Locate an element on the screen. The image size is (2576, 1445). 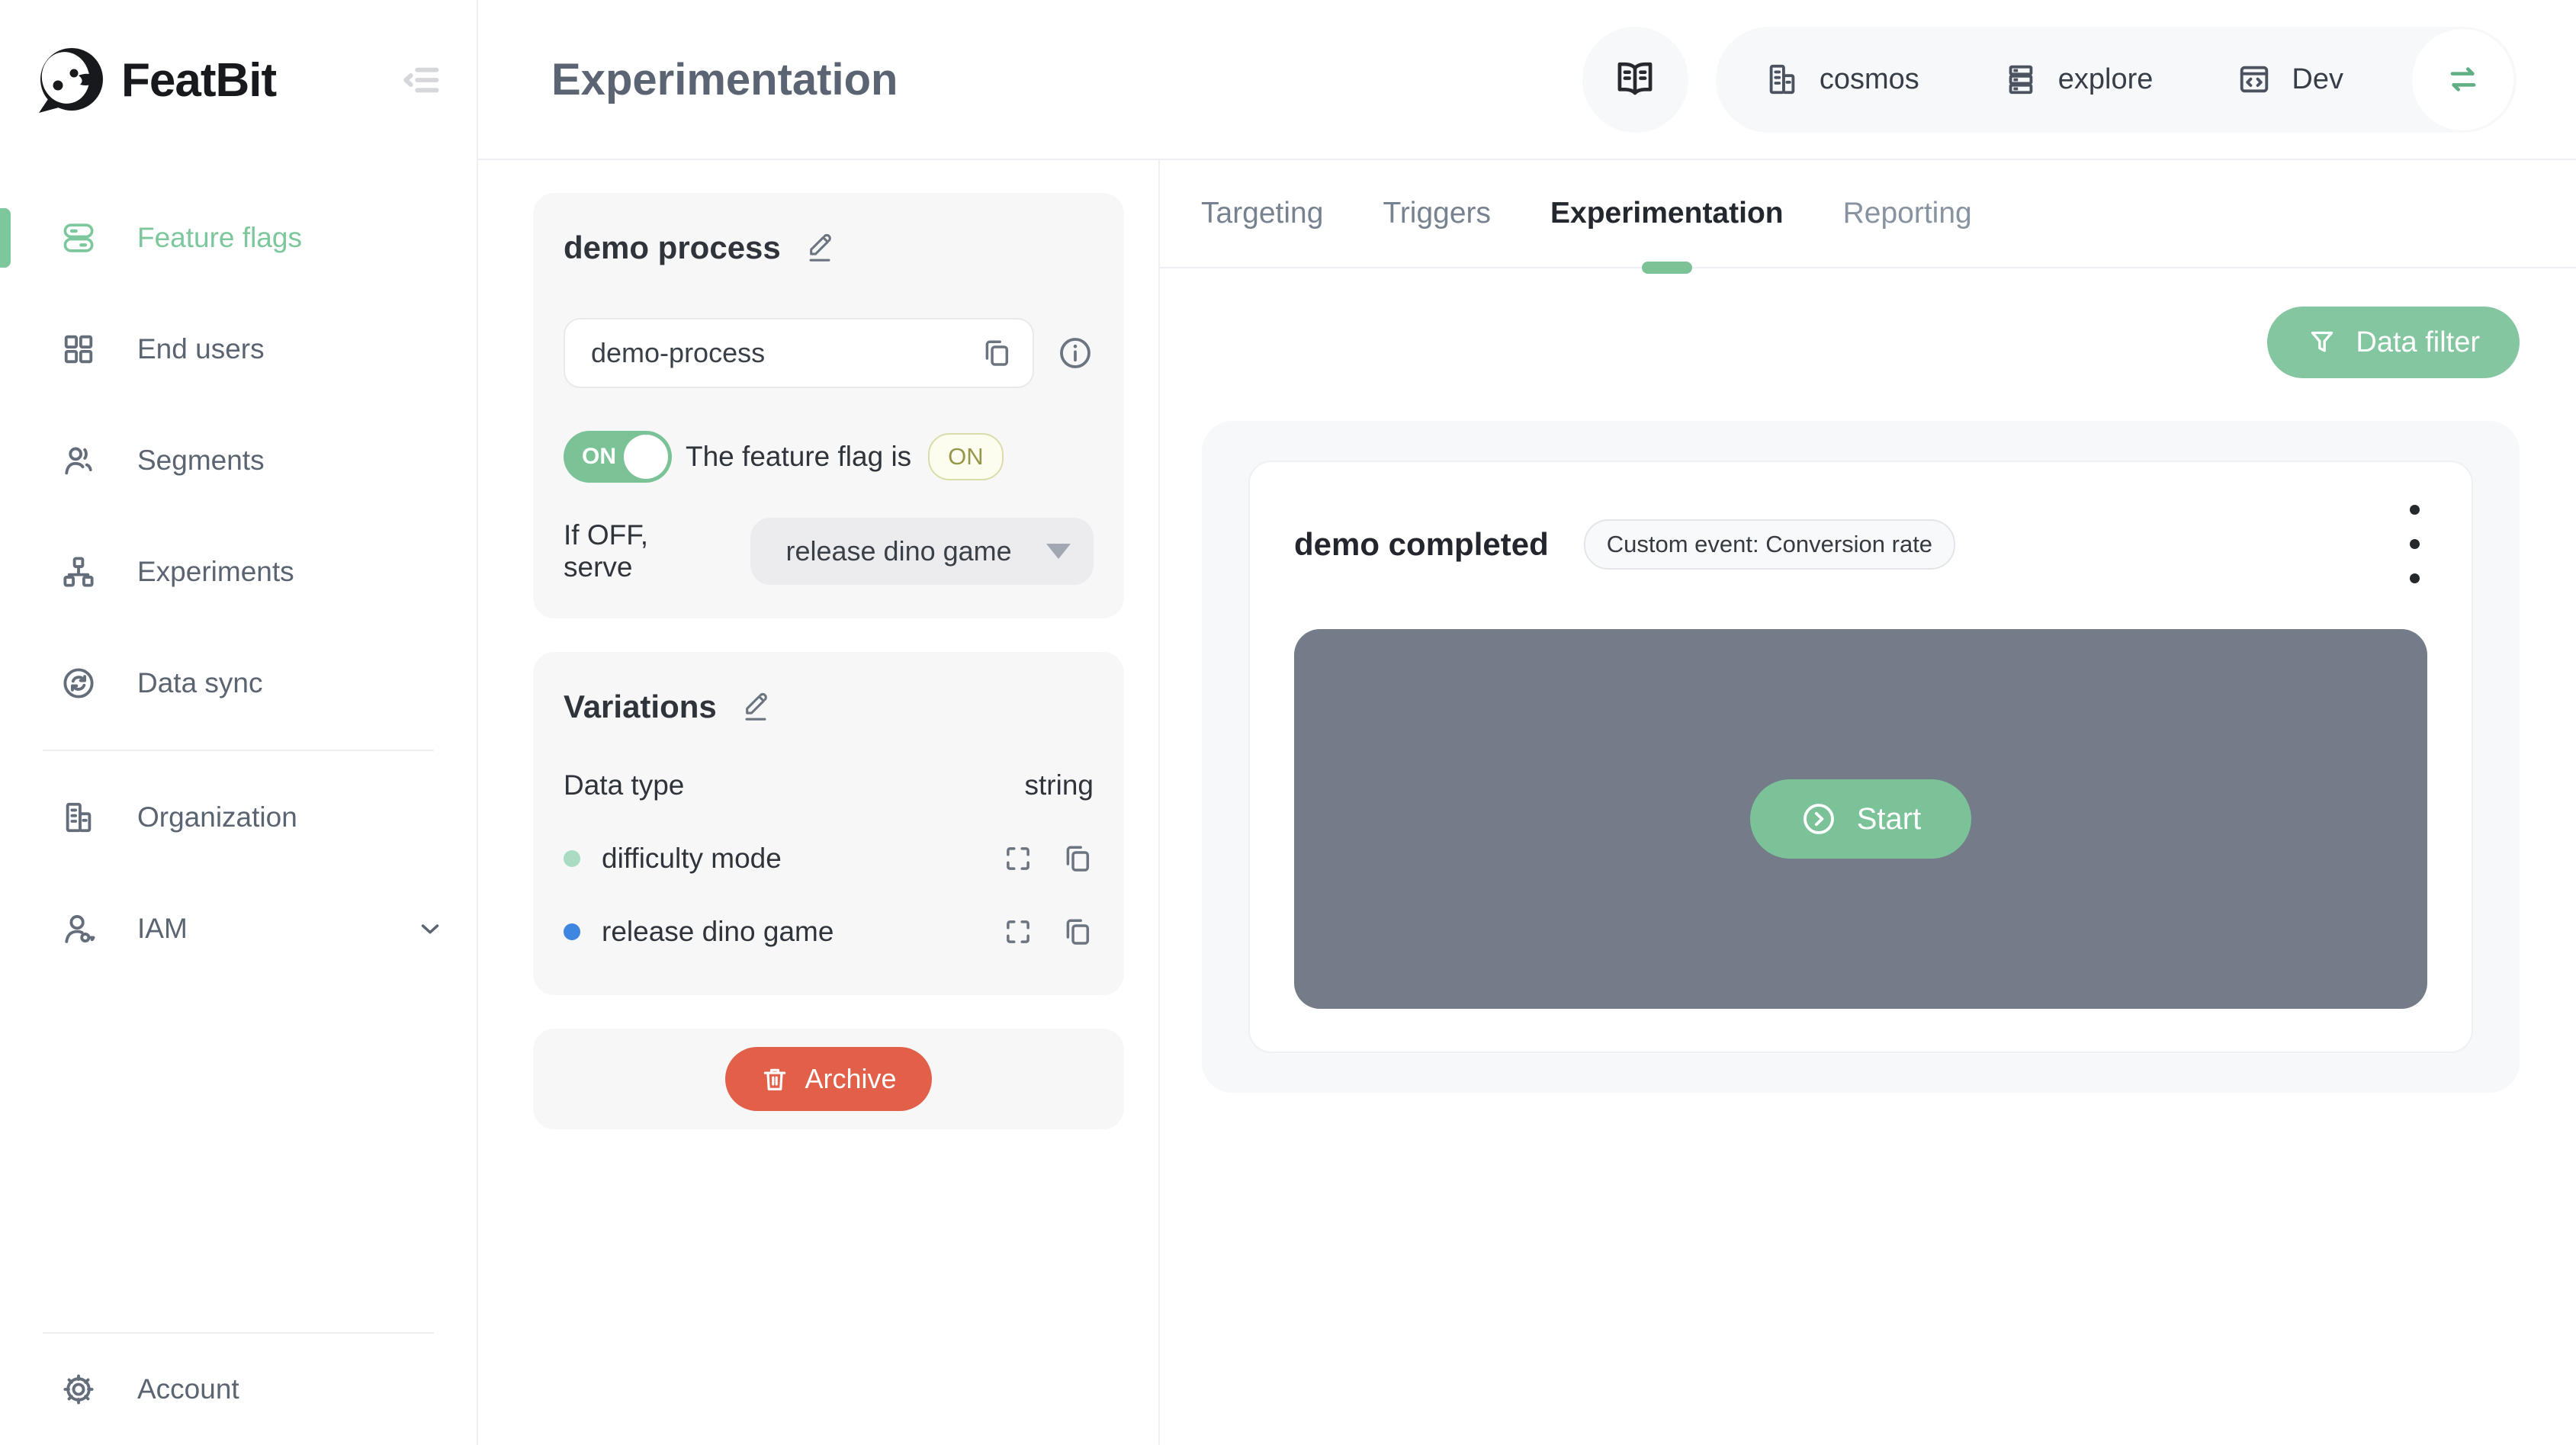
brand-header: FeatBit is located at coordinates (238, 80).